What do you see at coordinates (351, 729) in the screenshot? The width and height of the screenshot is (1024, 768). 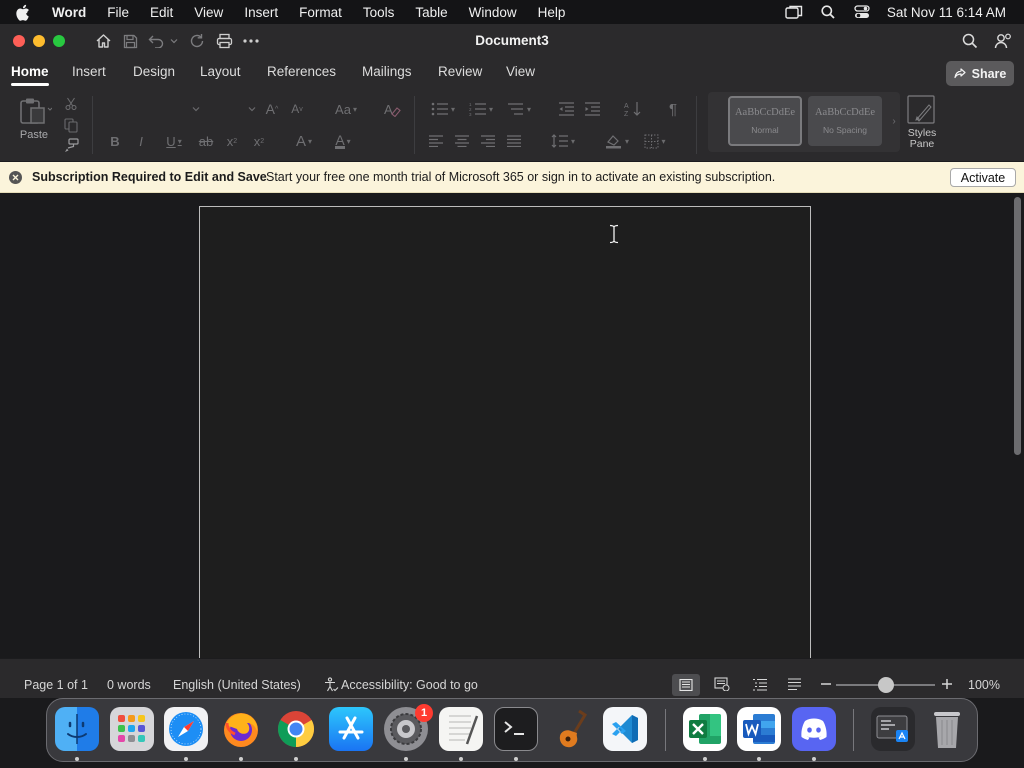 I see `dock-app-store-icon` at bounding box center [351, 729].